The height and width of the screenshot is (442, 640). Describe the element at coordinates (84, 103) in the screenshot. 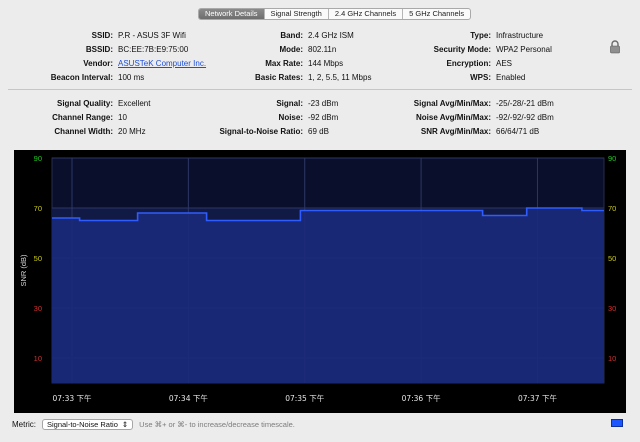

I see `stat-label: Signal Quality:` at that location.